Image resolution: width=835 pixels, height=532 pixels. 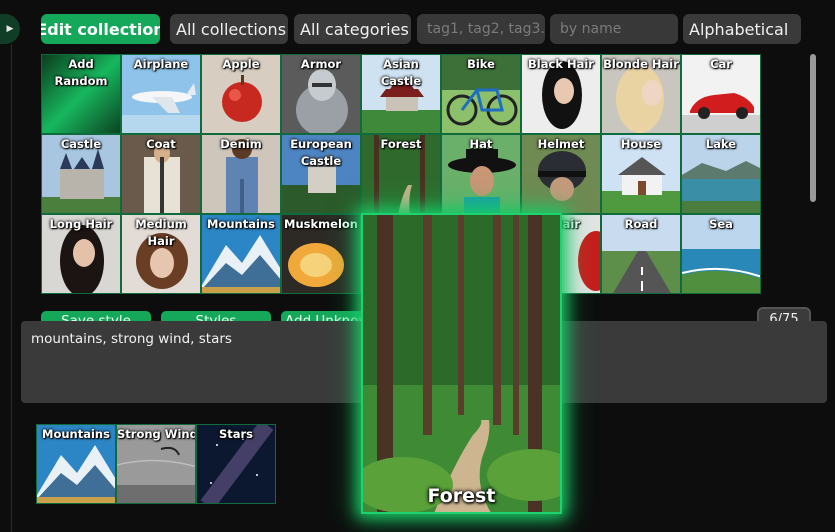 I want to click on tile-forest: Forest, so click(x=401, y=174).